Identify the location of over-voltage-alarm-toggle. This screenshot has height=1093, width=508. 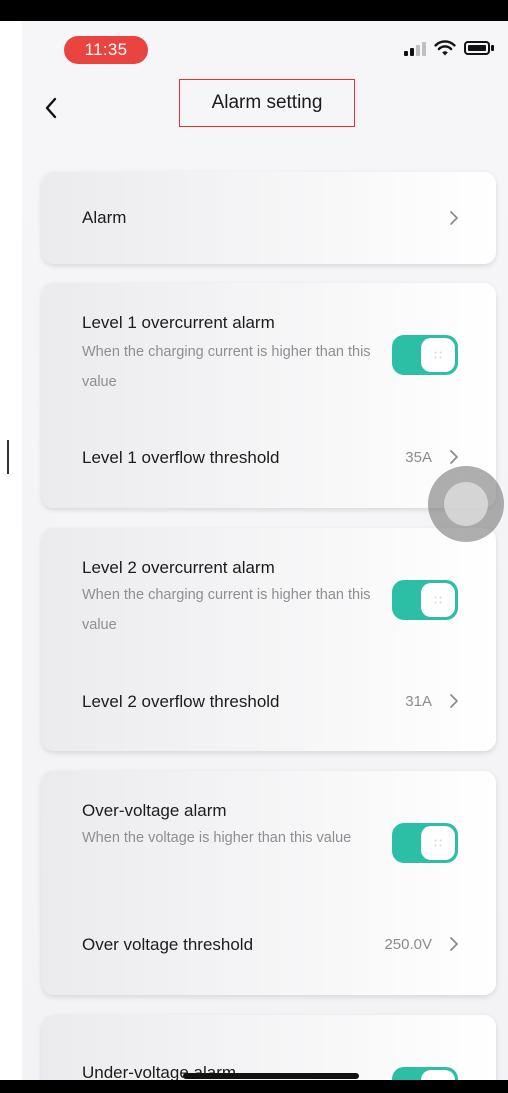
(425, 843).